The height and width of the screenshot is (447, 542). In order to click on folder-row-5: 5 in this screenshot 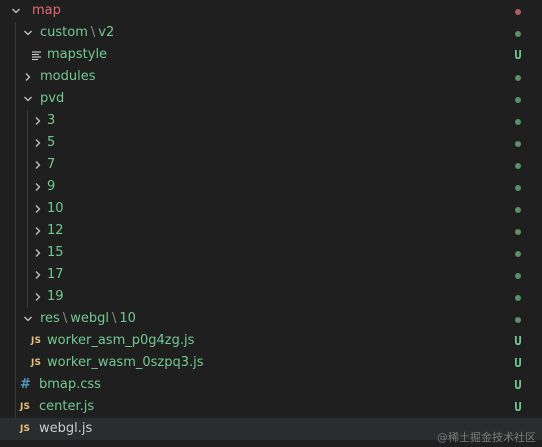, I will do `click(271, 143)`.